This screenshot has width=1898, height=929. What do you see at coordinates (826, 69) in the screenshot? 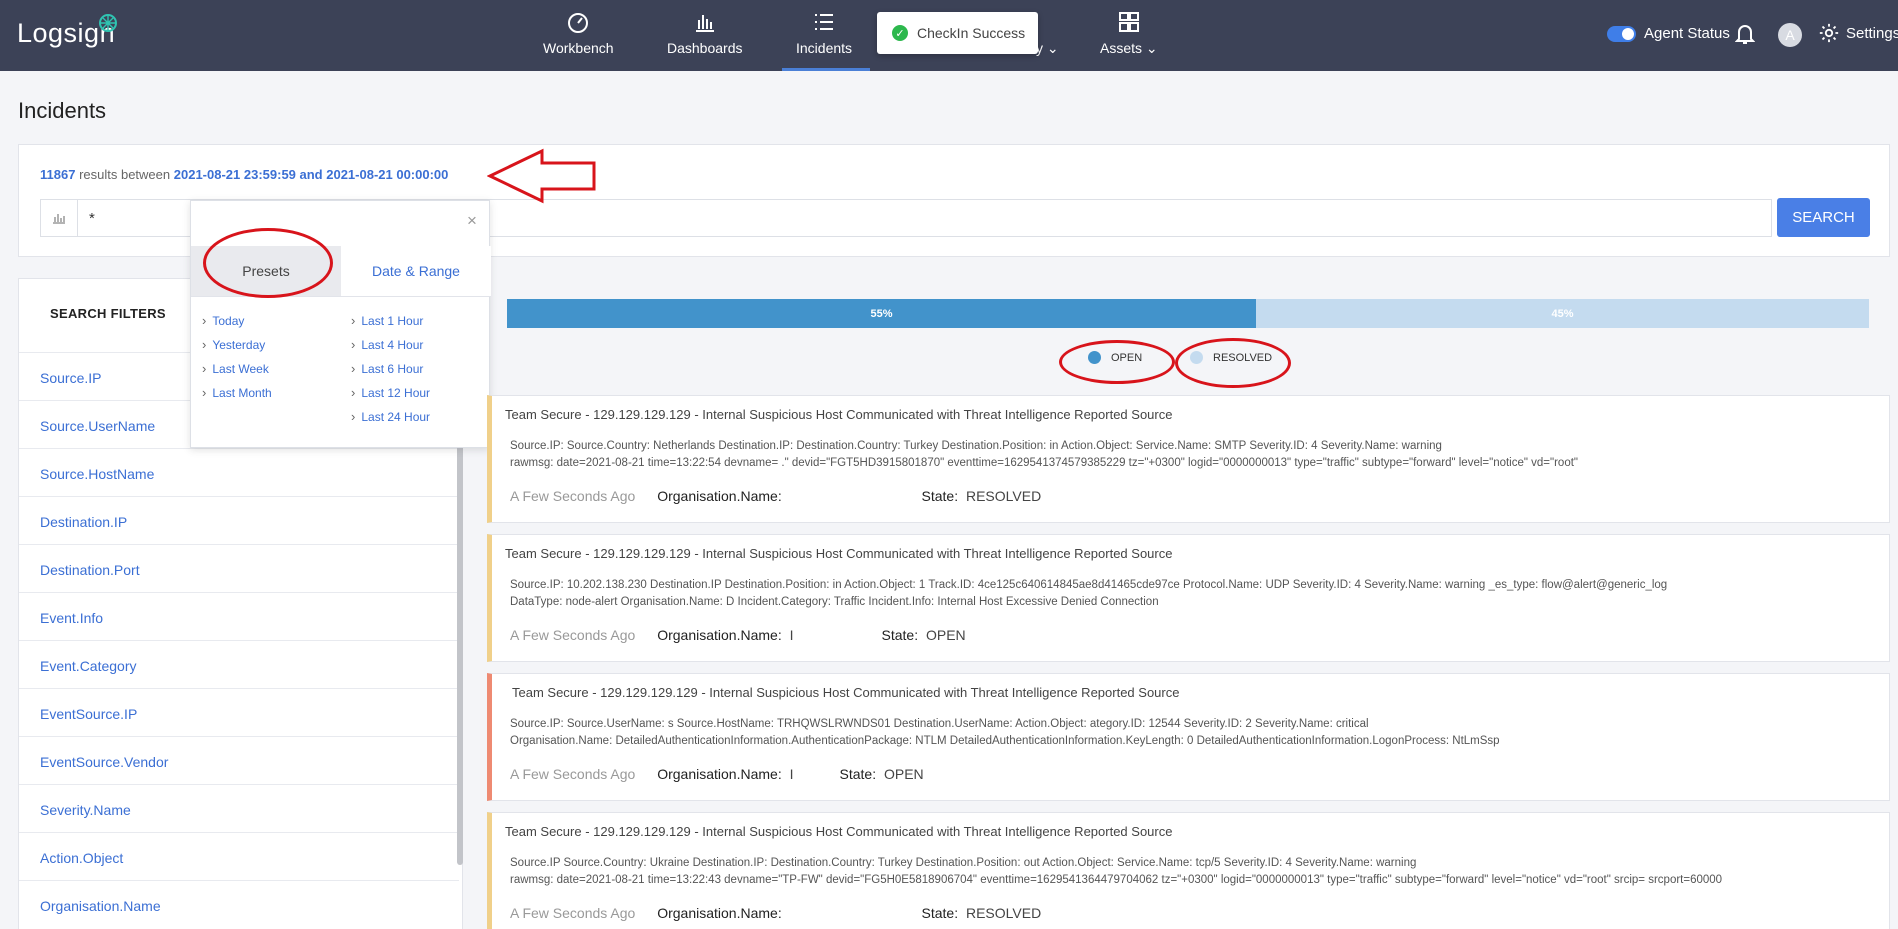
I see `nav-active-indicator` at bounding box center [826, 69].